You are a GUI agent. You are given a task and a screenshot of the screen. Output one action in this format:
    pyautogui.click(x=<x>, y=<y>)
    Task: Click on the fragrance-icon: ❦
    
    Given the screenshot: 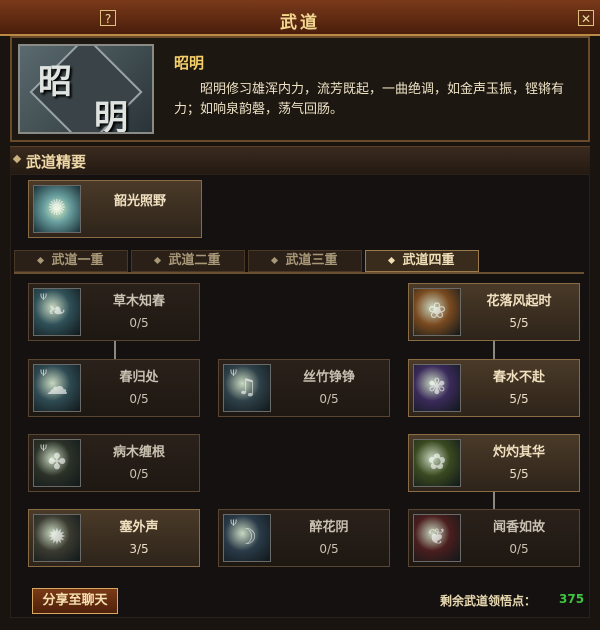 What is the action you would take?
    pyautogui.click(x=437, y=538)
    